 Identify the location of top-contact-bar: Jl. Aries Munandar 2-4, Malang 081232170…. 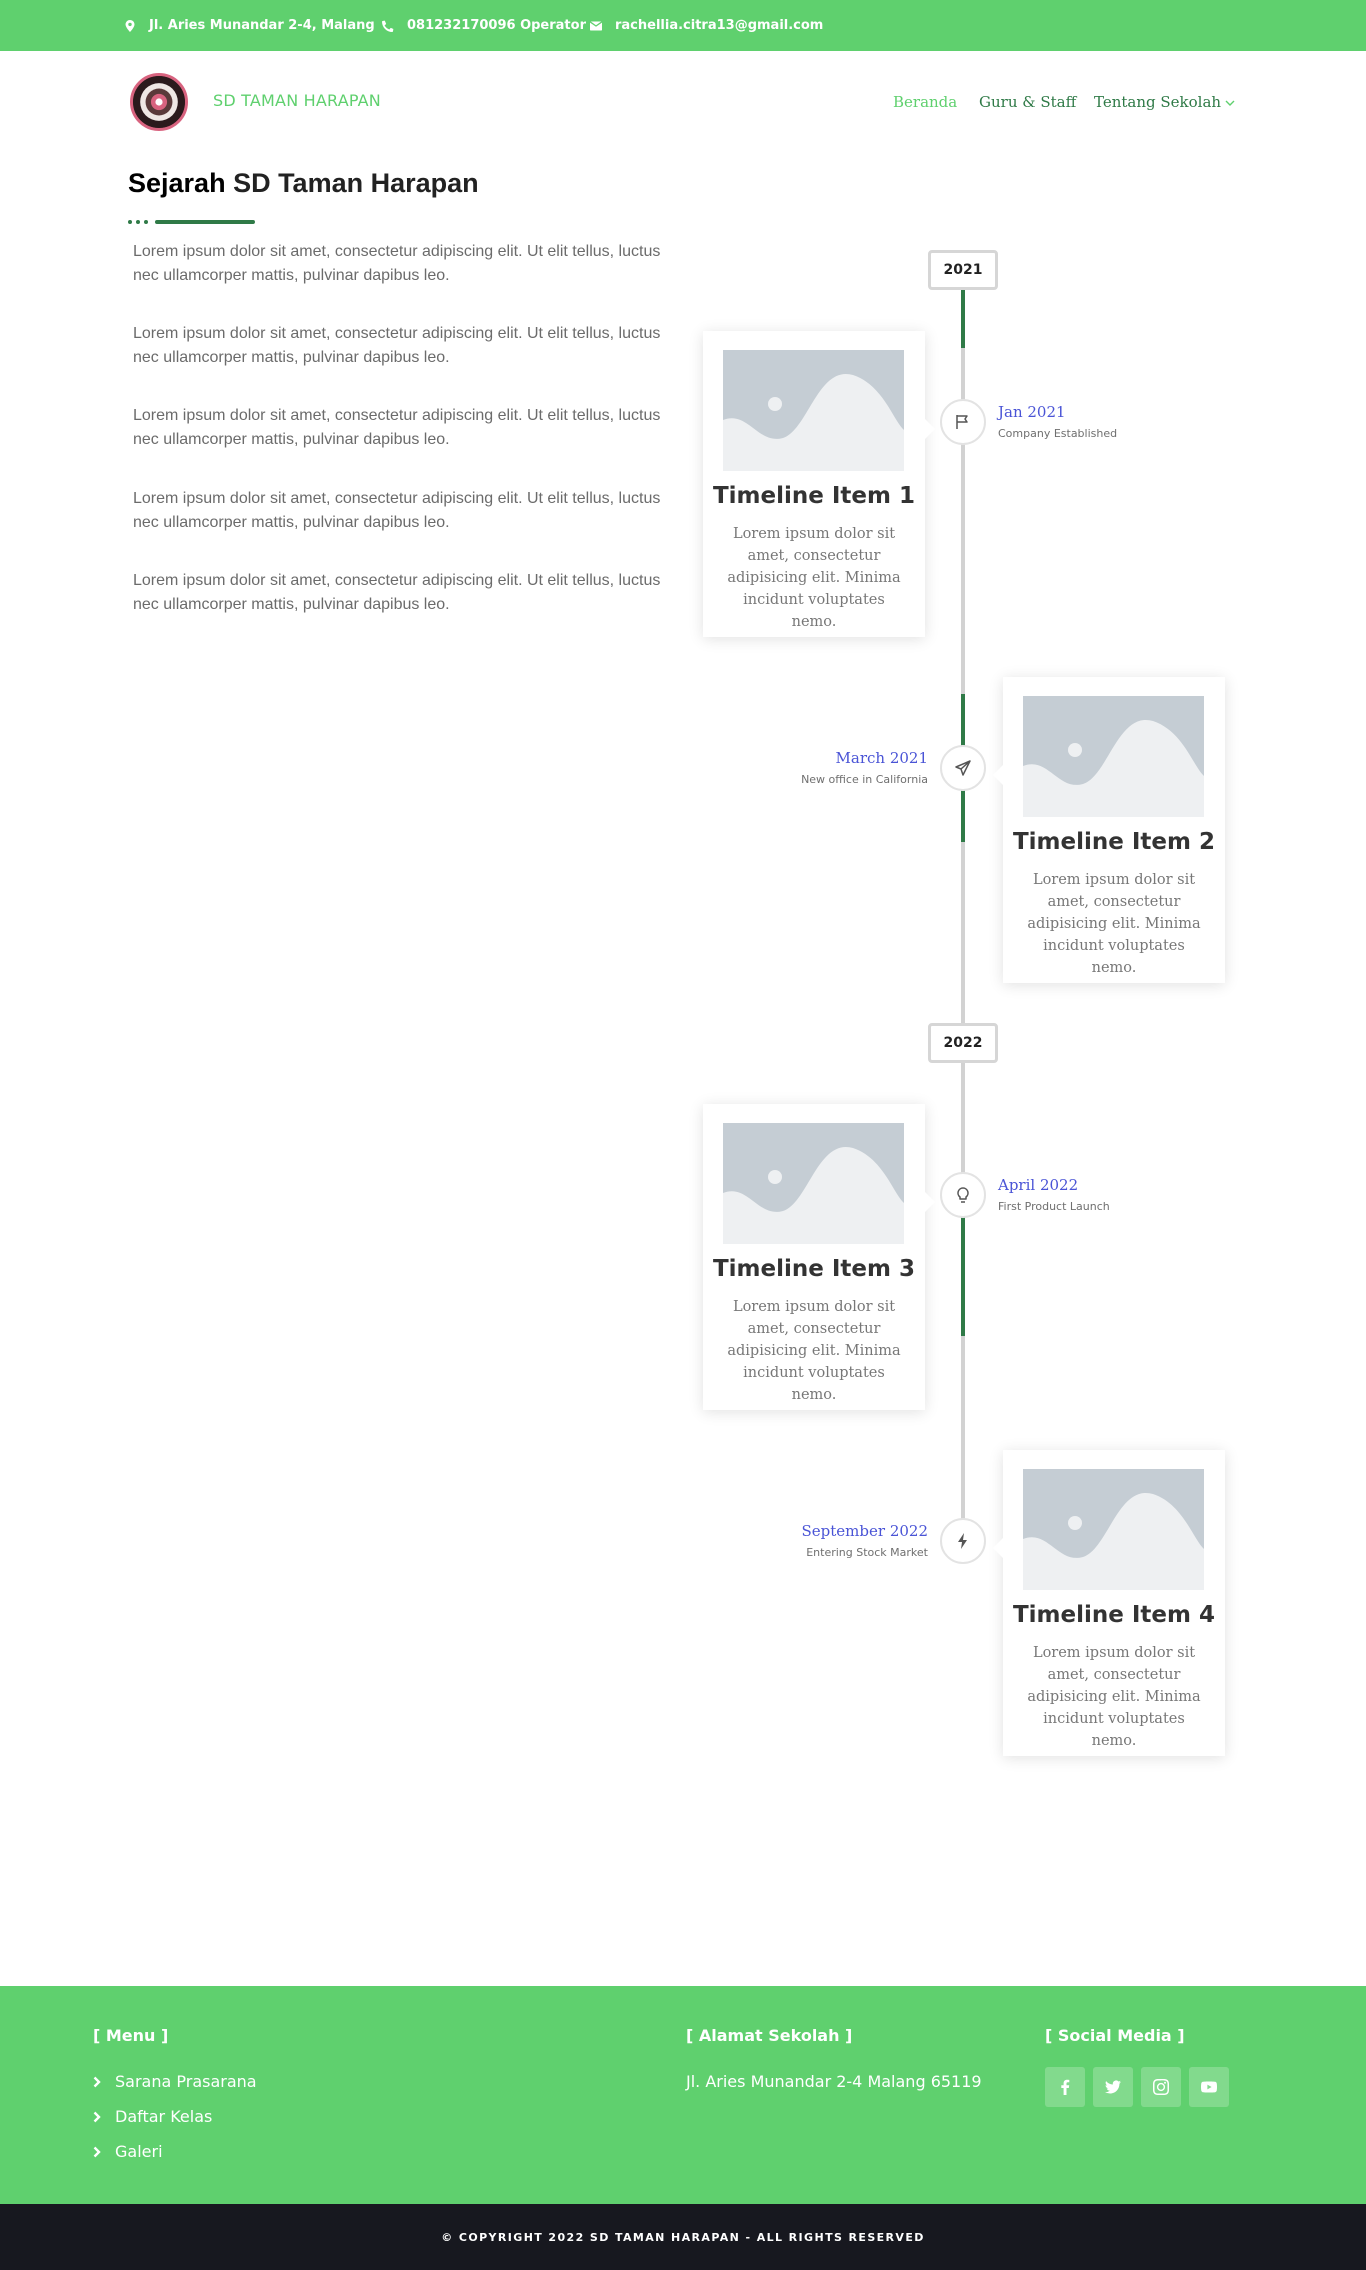
(683, 25).